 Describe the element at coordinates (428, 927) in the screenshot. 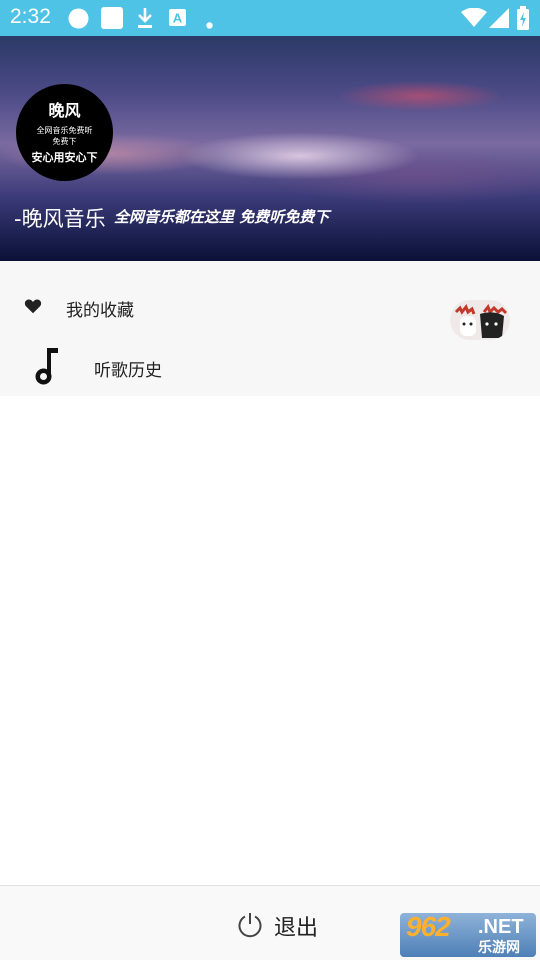

I see `watermark-number: 962` at that location.